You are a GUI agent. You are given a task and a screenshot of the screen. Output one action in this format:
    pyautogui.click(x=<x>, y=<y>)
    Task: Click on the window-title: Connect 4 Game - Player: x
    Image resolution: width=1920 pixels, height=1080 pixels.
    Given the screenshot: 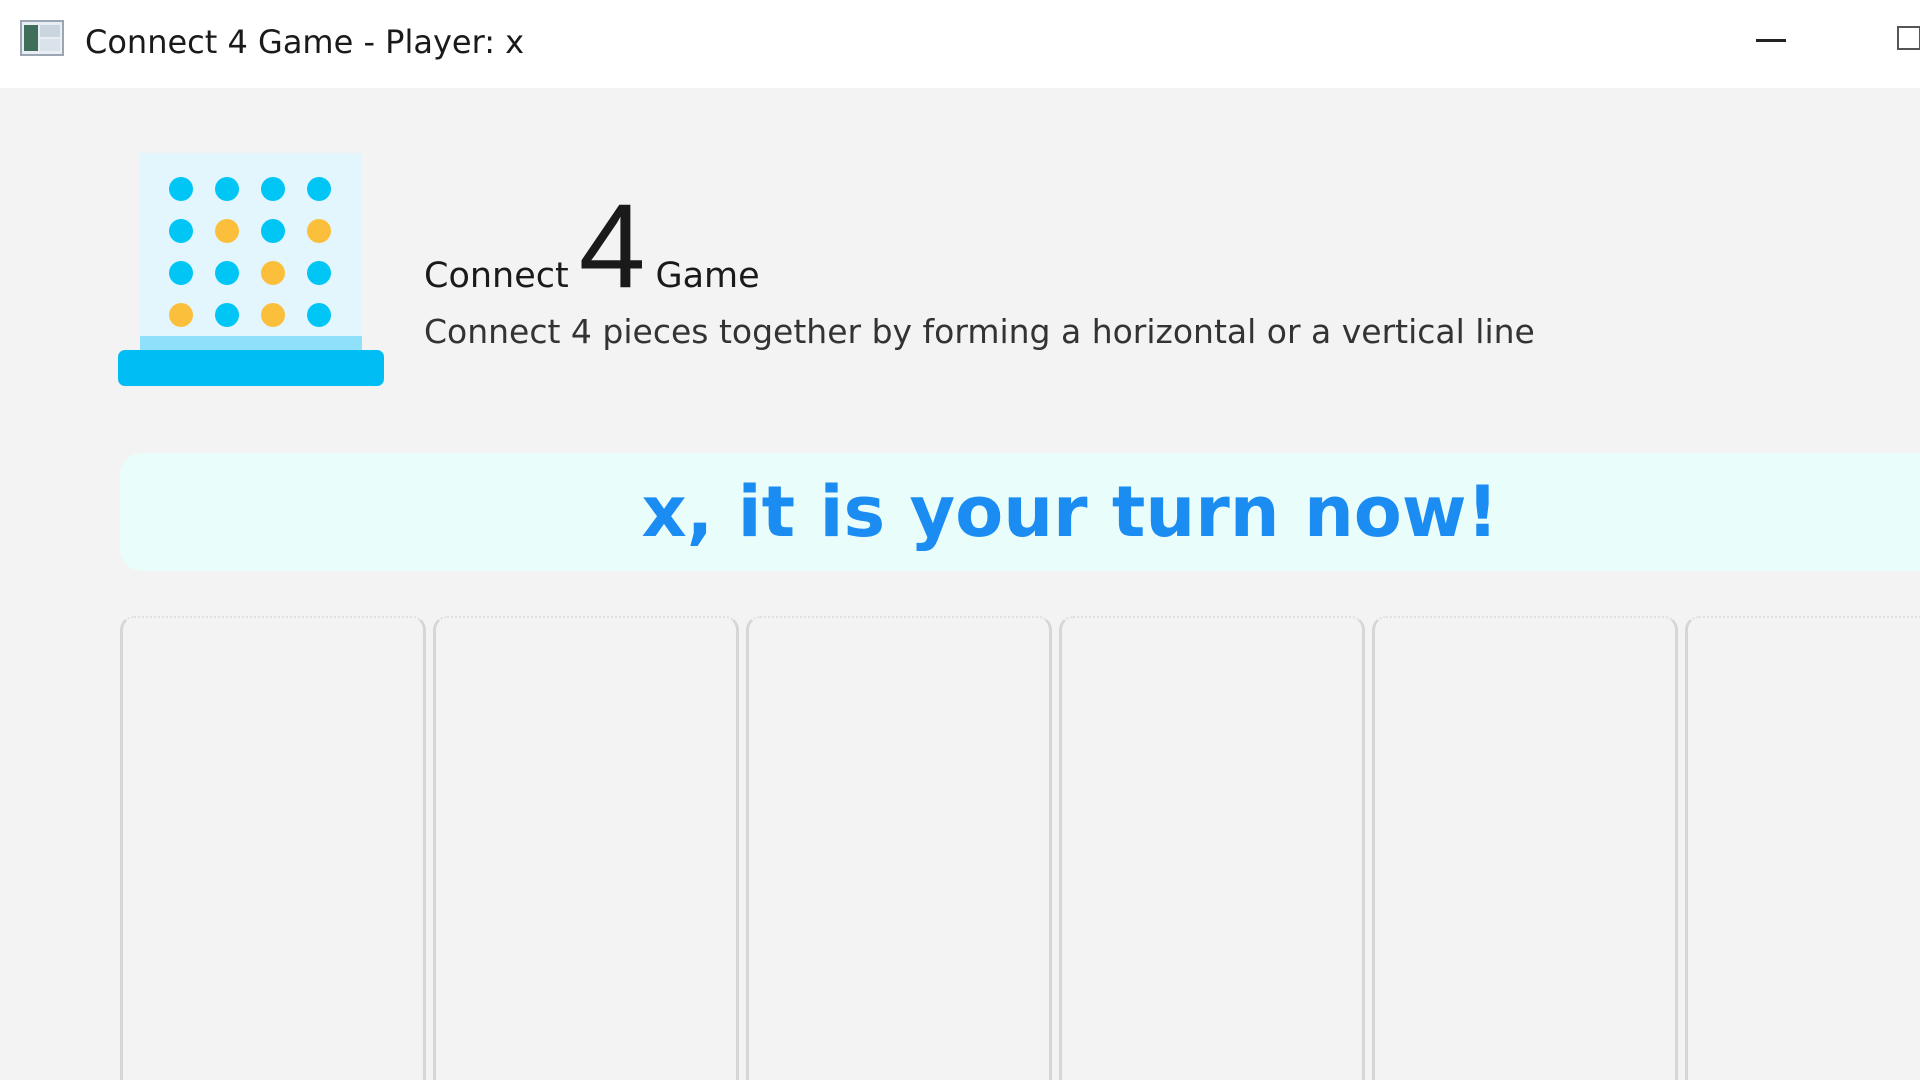 What is the action you would take?
    pyautogui.click(x=305, y=42)
    